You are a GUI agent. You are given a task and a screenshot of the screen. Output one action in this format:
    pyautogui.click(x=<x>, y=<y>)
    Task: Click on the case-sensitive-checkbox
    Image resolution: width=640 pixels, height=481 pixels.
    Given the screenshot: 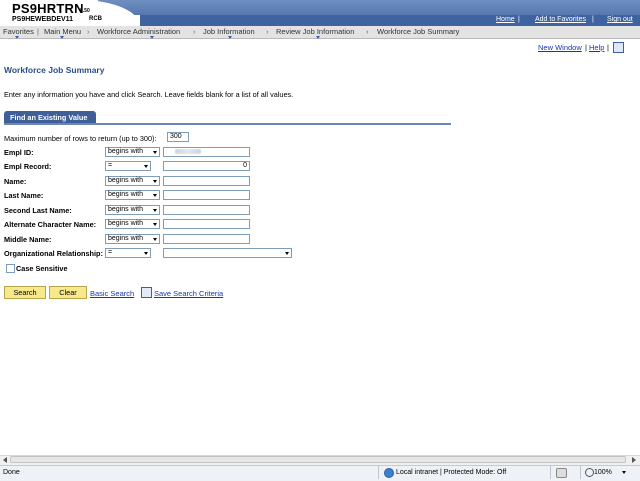 What is the action you would take?
    pyautogui.click(x=10, y=268)
    